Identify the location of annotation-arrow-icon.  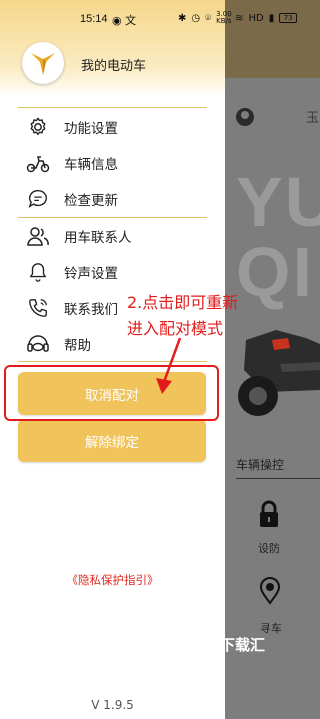
(169, 365).